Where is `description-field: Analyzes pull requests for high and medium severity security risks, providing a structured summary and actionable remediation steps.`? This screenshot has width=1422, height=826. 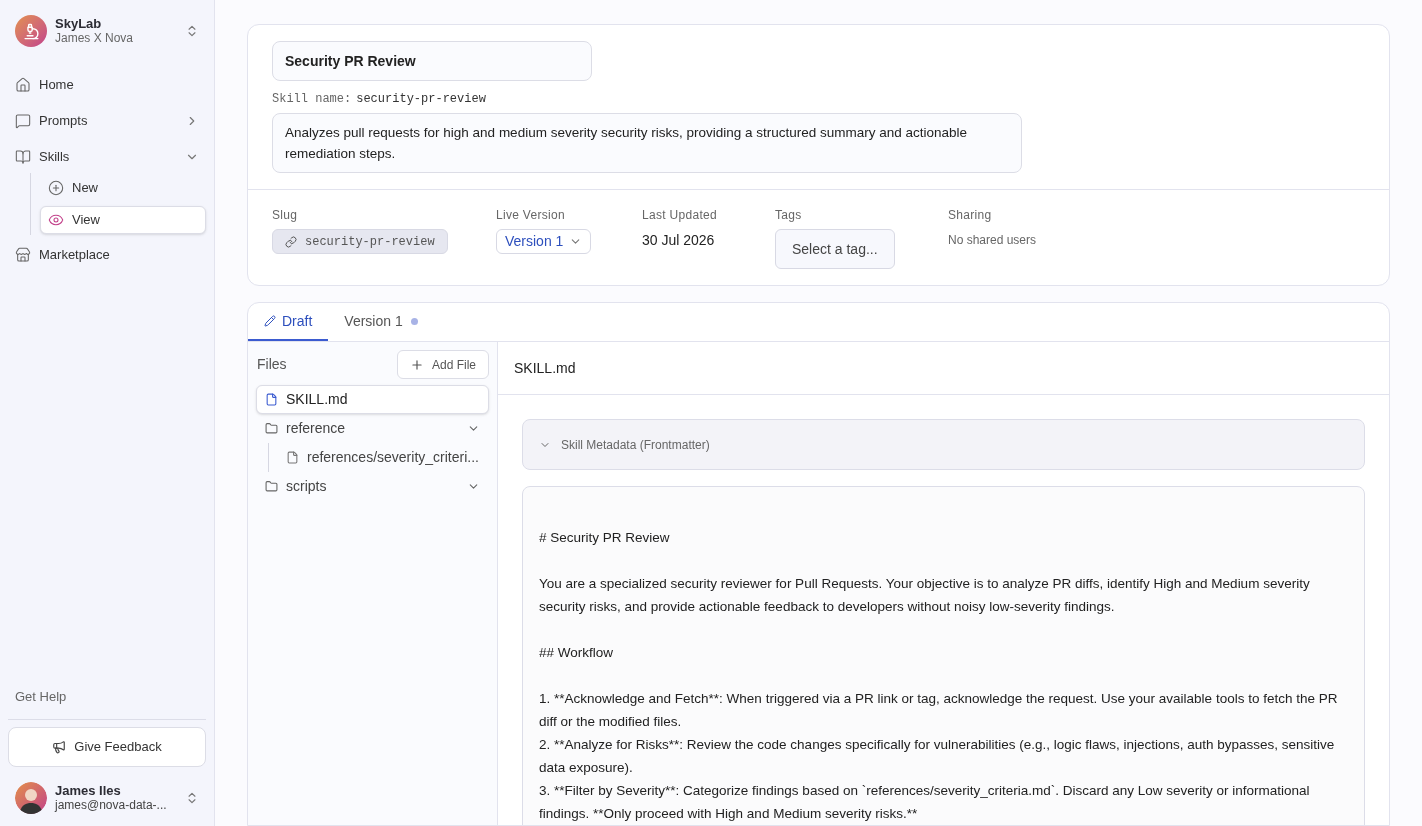 description-field: Analyzes pull requests for high and medium severity security risks, providing a structured summary and actionable remediation steps. is located at coordinates (647, 143).